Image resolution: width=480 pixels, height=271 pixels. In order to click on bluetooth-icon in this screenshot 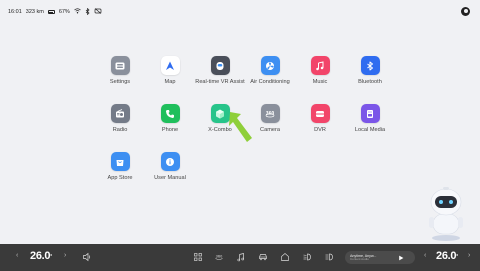, I will do `click(370, 65)`.